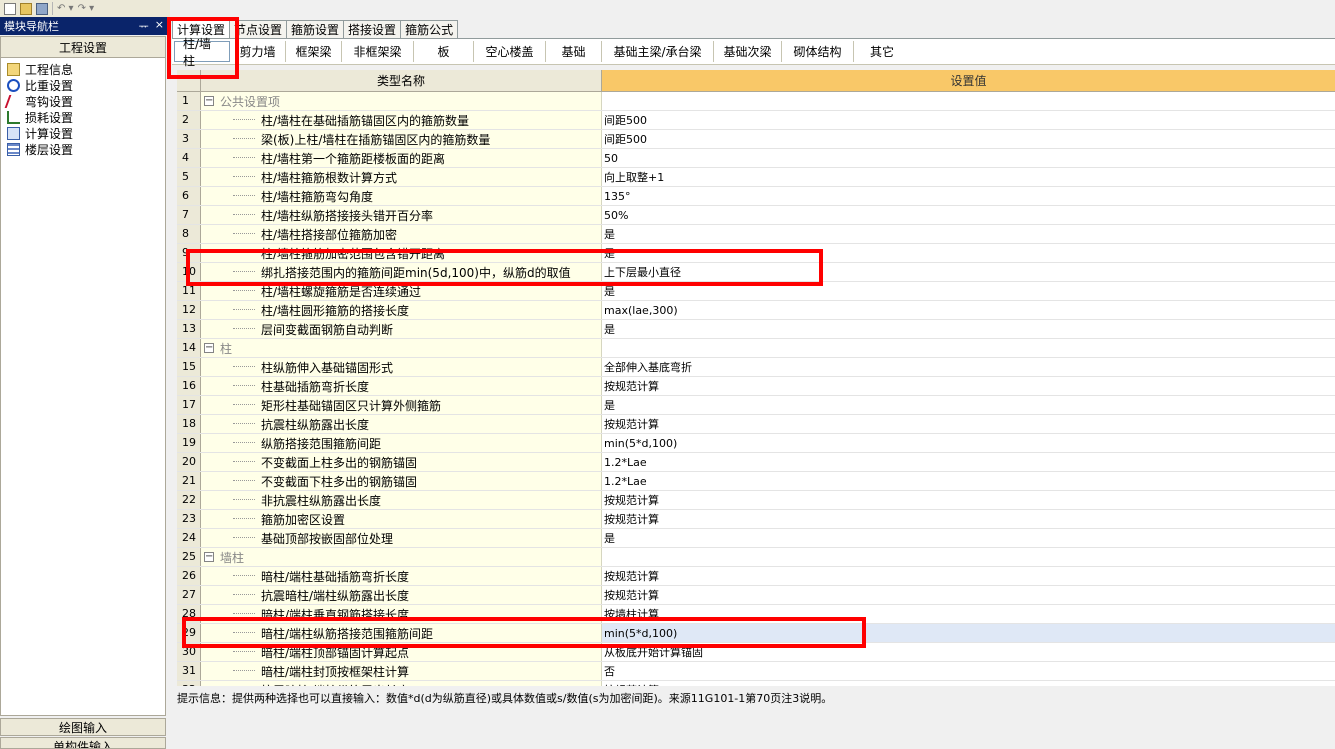 The height and width of the screenshot is (749, 1335). Describe the element at coordinates (353, 158) in the screenshot. I see `row-name-text: 柱/墙柱第一个箍筋距楼板面的距离` at that location.